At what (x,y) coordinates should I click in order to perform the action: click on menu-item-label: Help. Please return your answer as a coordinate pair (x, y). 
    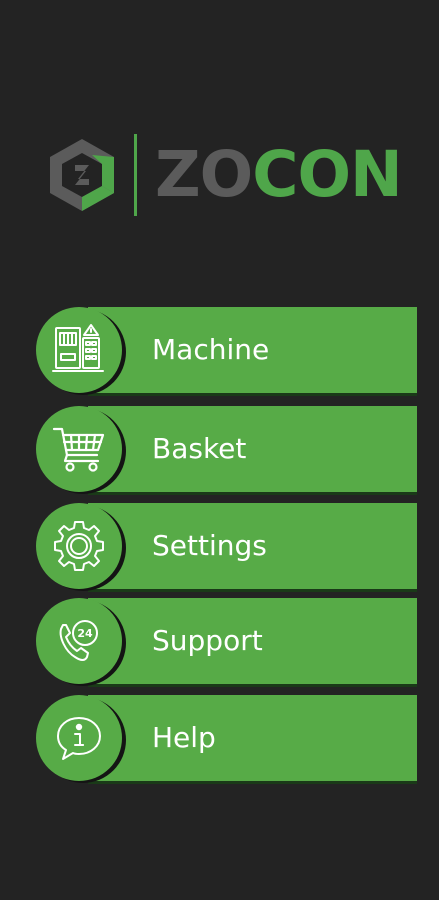
    Looking at the image, I should click on (184, 737).